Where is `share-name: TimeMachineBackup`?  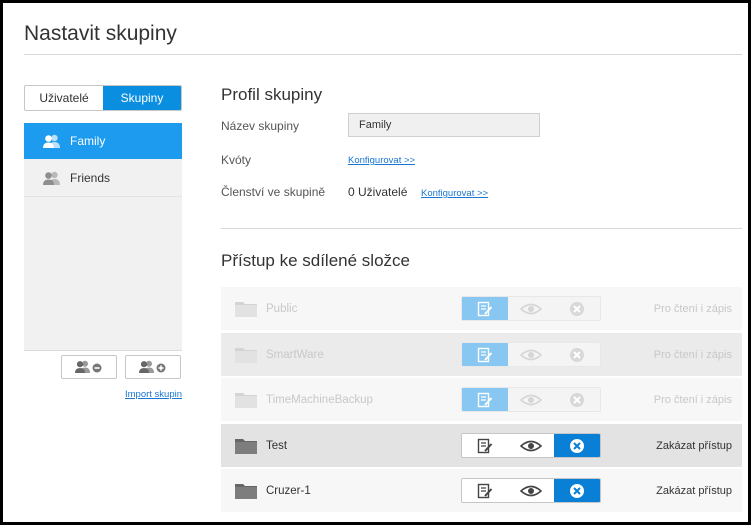 share-name: TimeMachineBackup is located at coordinates (319, 399).